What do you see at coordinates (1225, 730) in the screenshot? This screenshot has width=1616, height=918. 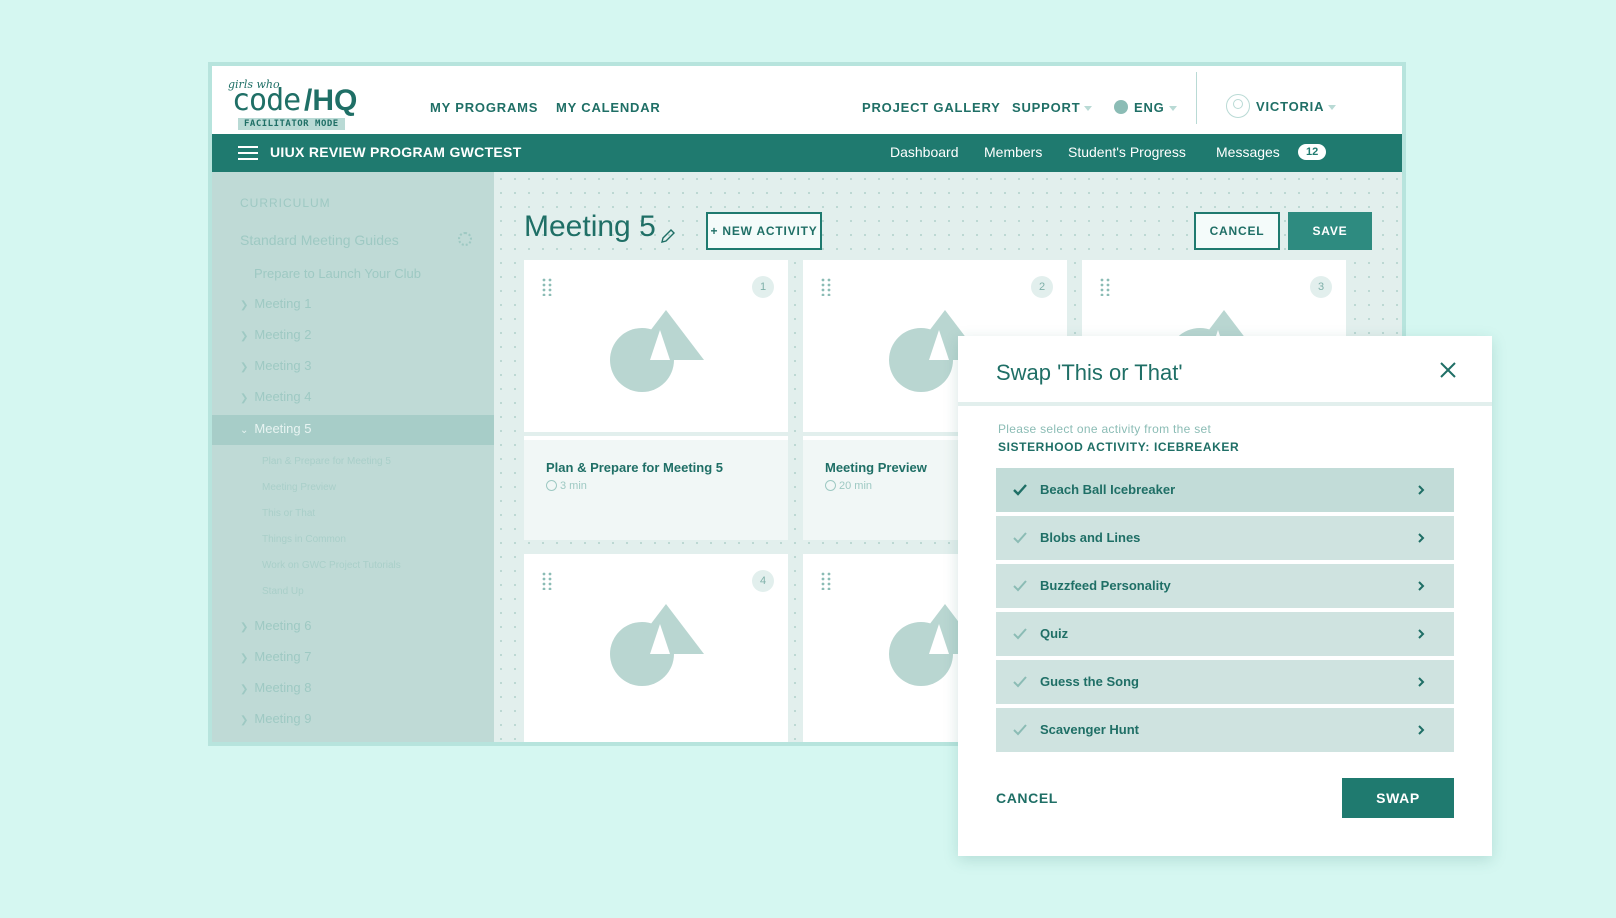 I see `activity-option-scavenger-hunt: Scavenger Hunt` at bounding box center [1225, 730].